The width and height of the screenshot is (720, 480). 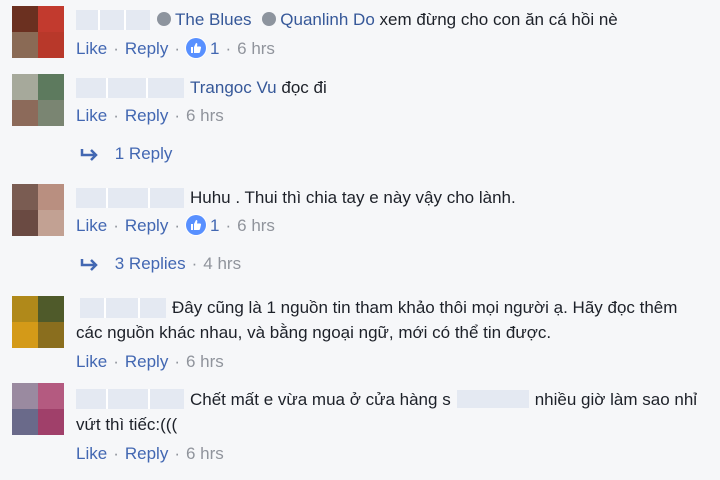 I want to click on mentioned-user: Quanlinh Do, so click(x=327, y=19).